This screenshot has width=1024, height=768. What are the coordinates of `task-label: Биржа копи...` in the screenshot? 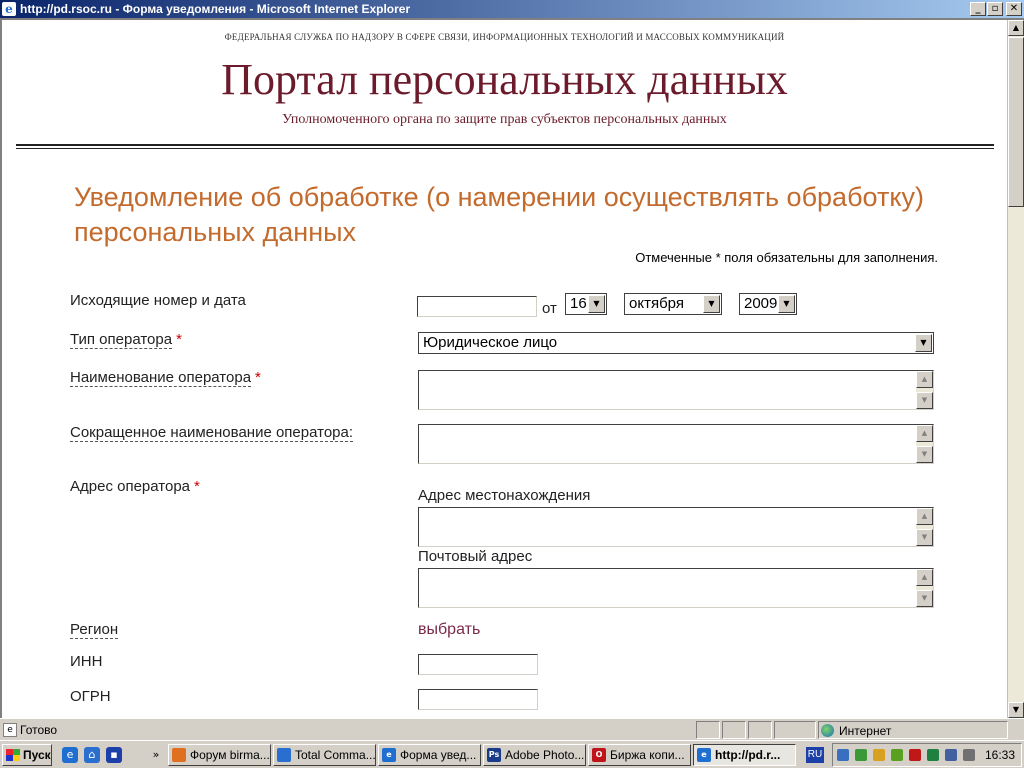 It's located at (647, 755).